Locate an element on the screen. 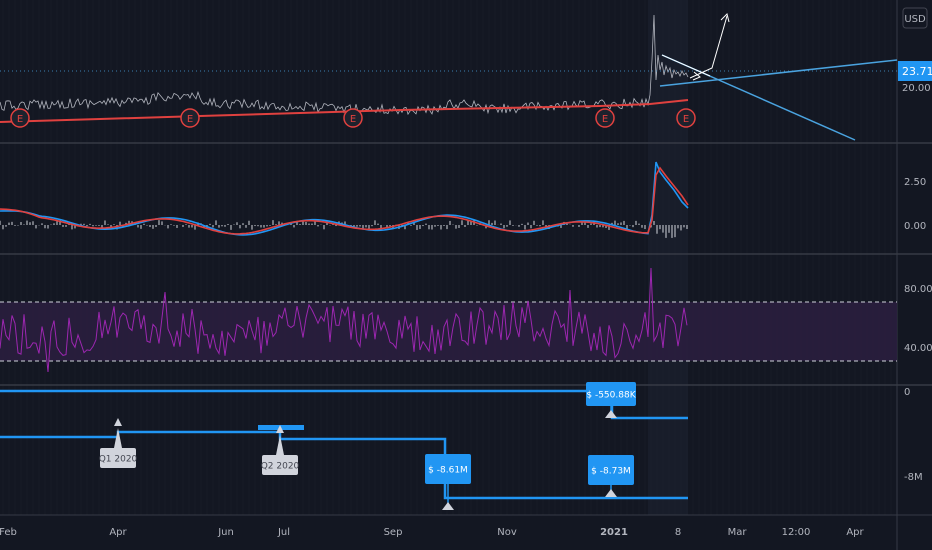 This screenshot has height=550, width=932. flag-label: Q2 2020 is located at coordinates (280, 467).